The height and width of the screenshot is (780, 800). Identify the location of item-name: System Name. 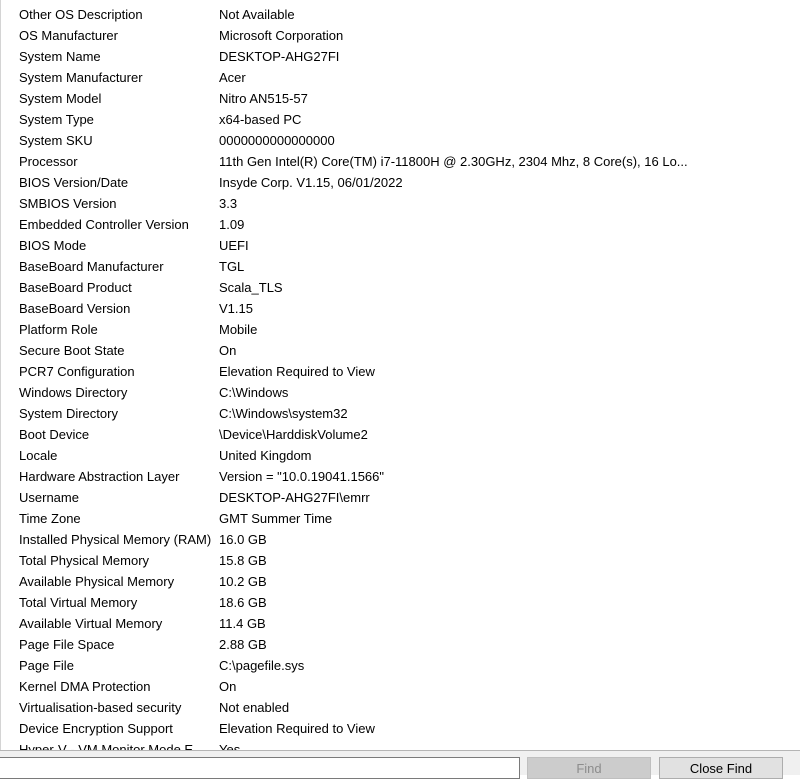
(60, 56).